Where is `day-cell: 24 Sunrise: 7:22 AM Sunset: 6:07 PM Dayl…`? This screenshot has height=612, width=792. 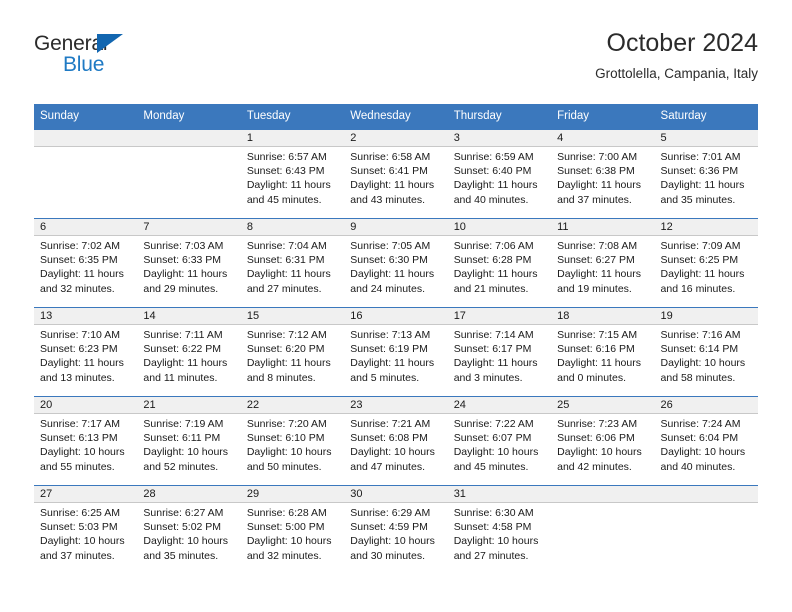 day-cell: 24 Sunrise: 7:22 AM Sunset: 6:07 PM Dayl… is located at coordinates (499, 441).